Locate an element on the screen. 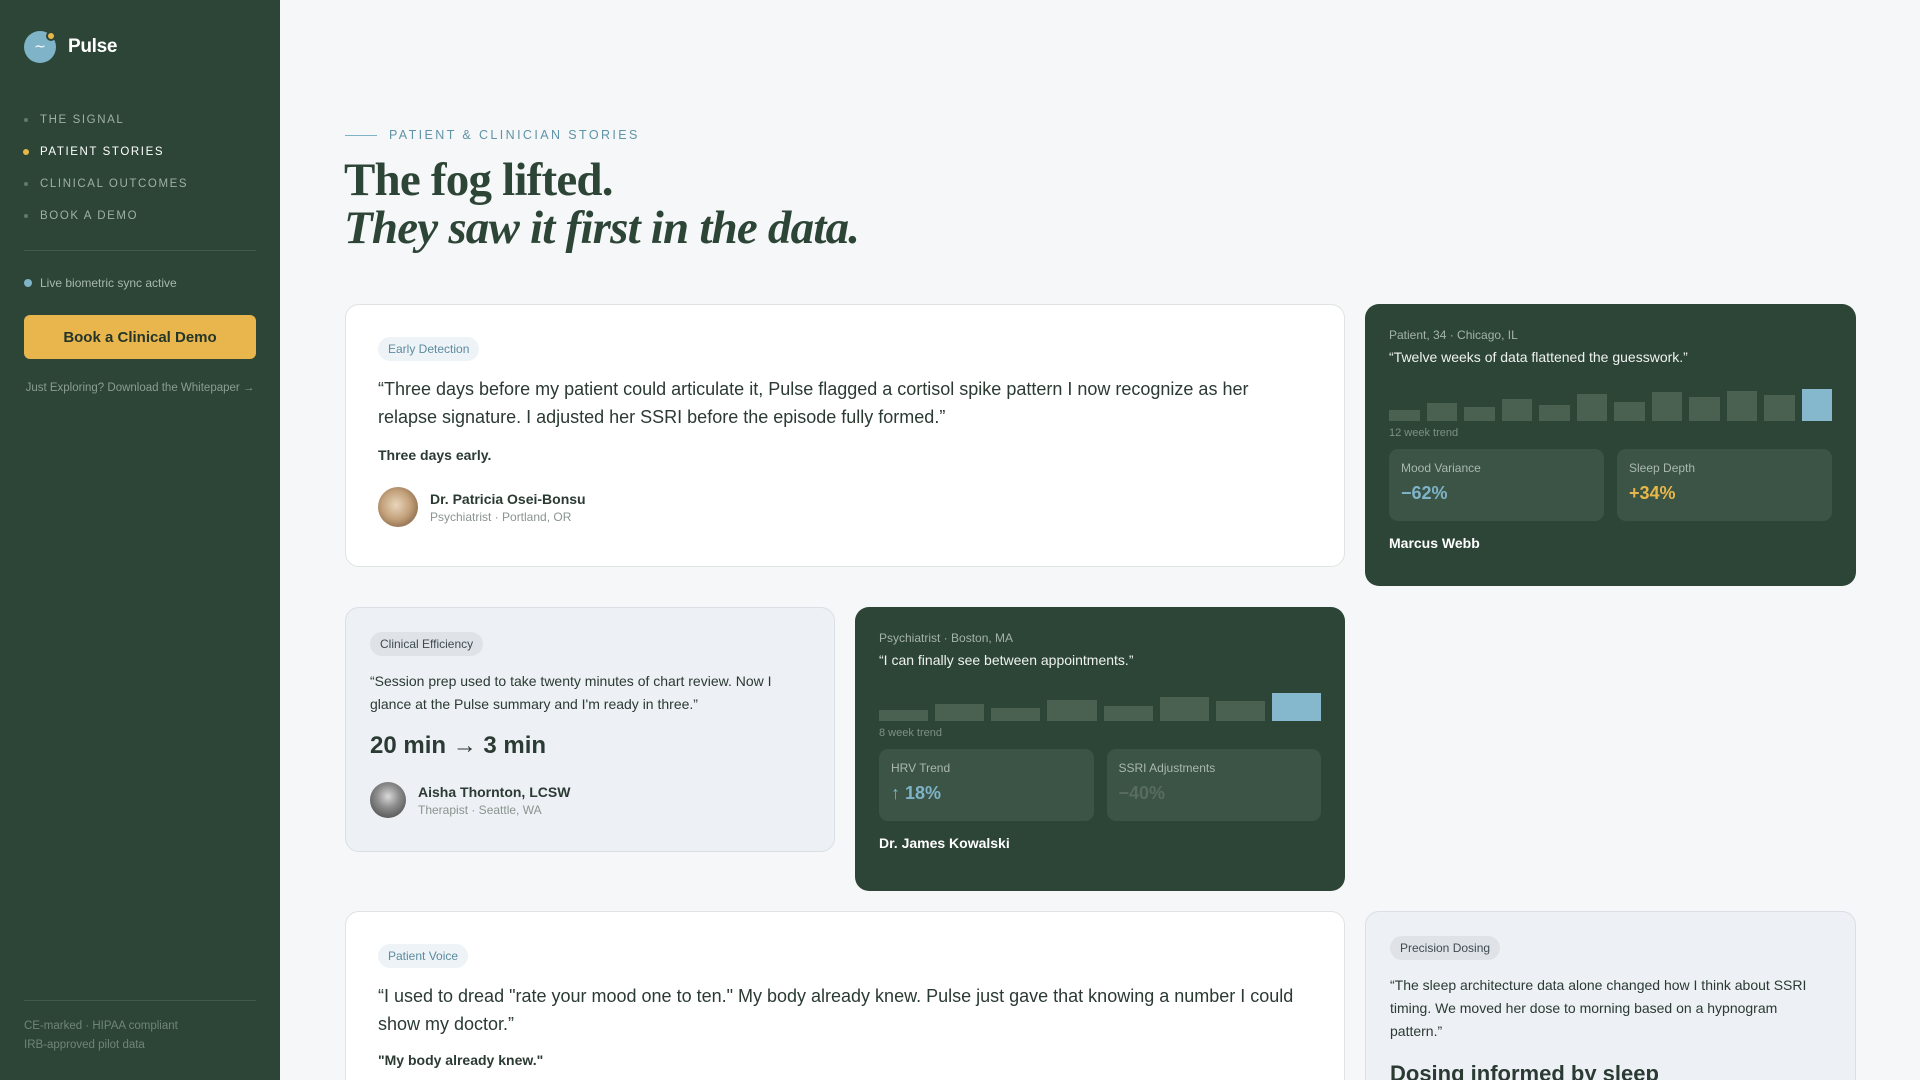 The height and width of the screenshot is (1080, 1920). story-tag: Early Detection is located at coordinates (429, 349).